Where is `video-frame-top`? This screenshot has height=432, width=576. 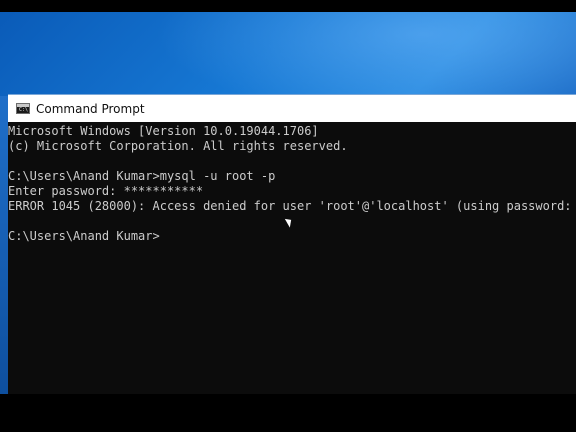 video-frame-top is located at coordinates (288, 6).